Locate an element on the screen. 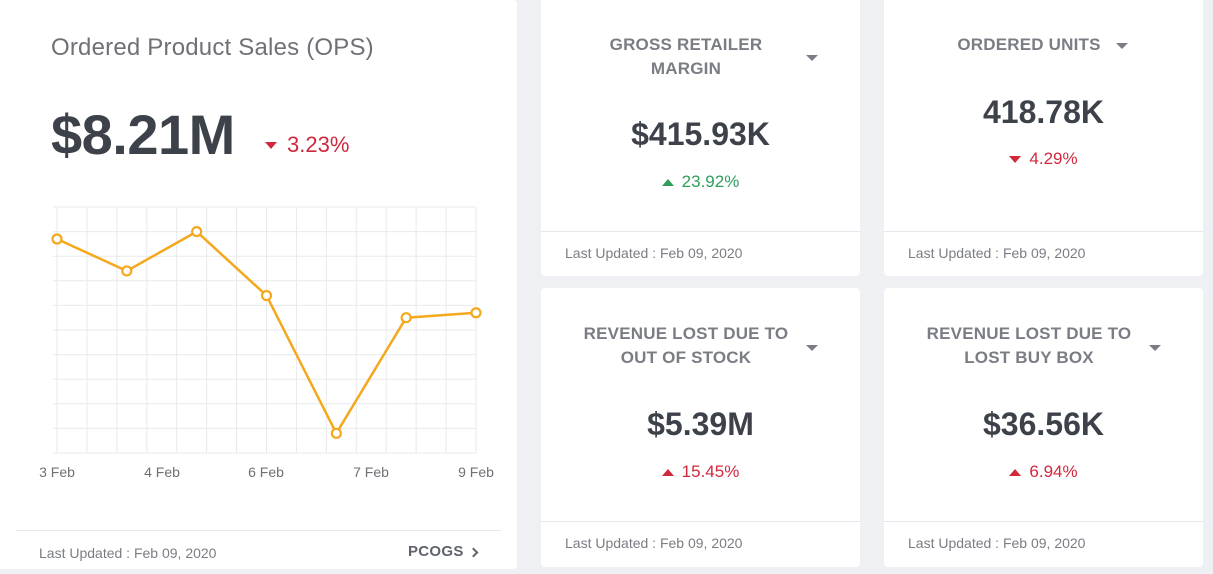 This screenshot has height=574, width=1213. gross-retailer-margin-change: 23.92% is located at coordinates (700, 182).